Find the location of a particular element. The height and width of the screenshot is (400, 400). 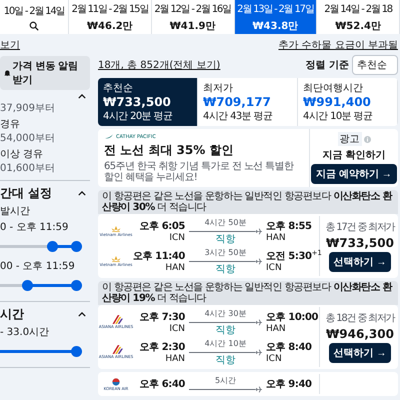

departure-time: 오후 6:05 is located at coordinates (162, 226).